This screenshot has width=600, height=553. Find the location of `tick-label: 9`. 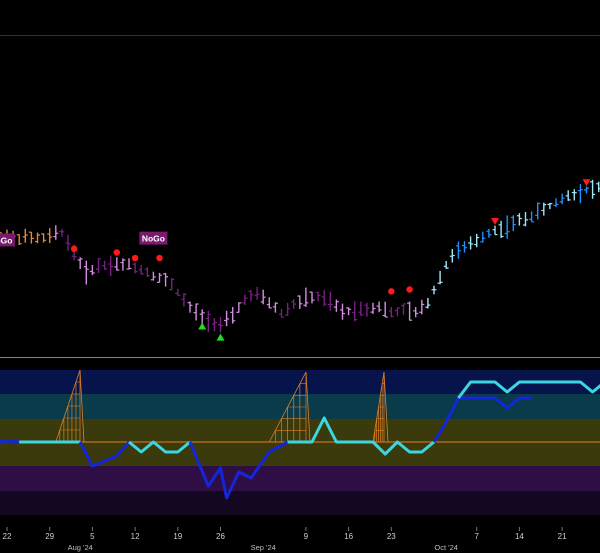

tick-label: 9 is located at coordinates (306, 536).